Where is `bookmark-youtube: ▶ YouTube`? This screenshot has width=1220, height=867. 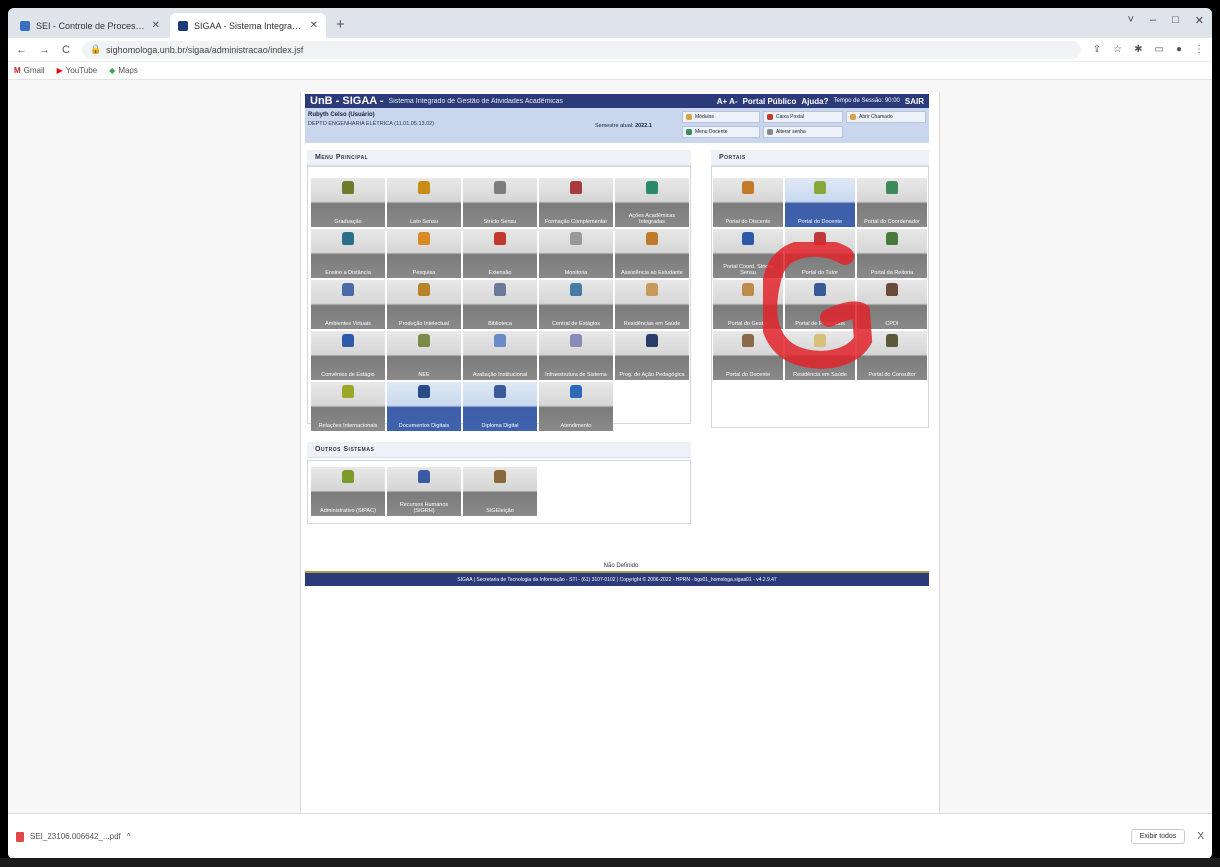 bookmark-youtube: ▶ YouTube is located at coordinates (77, 70).